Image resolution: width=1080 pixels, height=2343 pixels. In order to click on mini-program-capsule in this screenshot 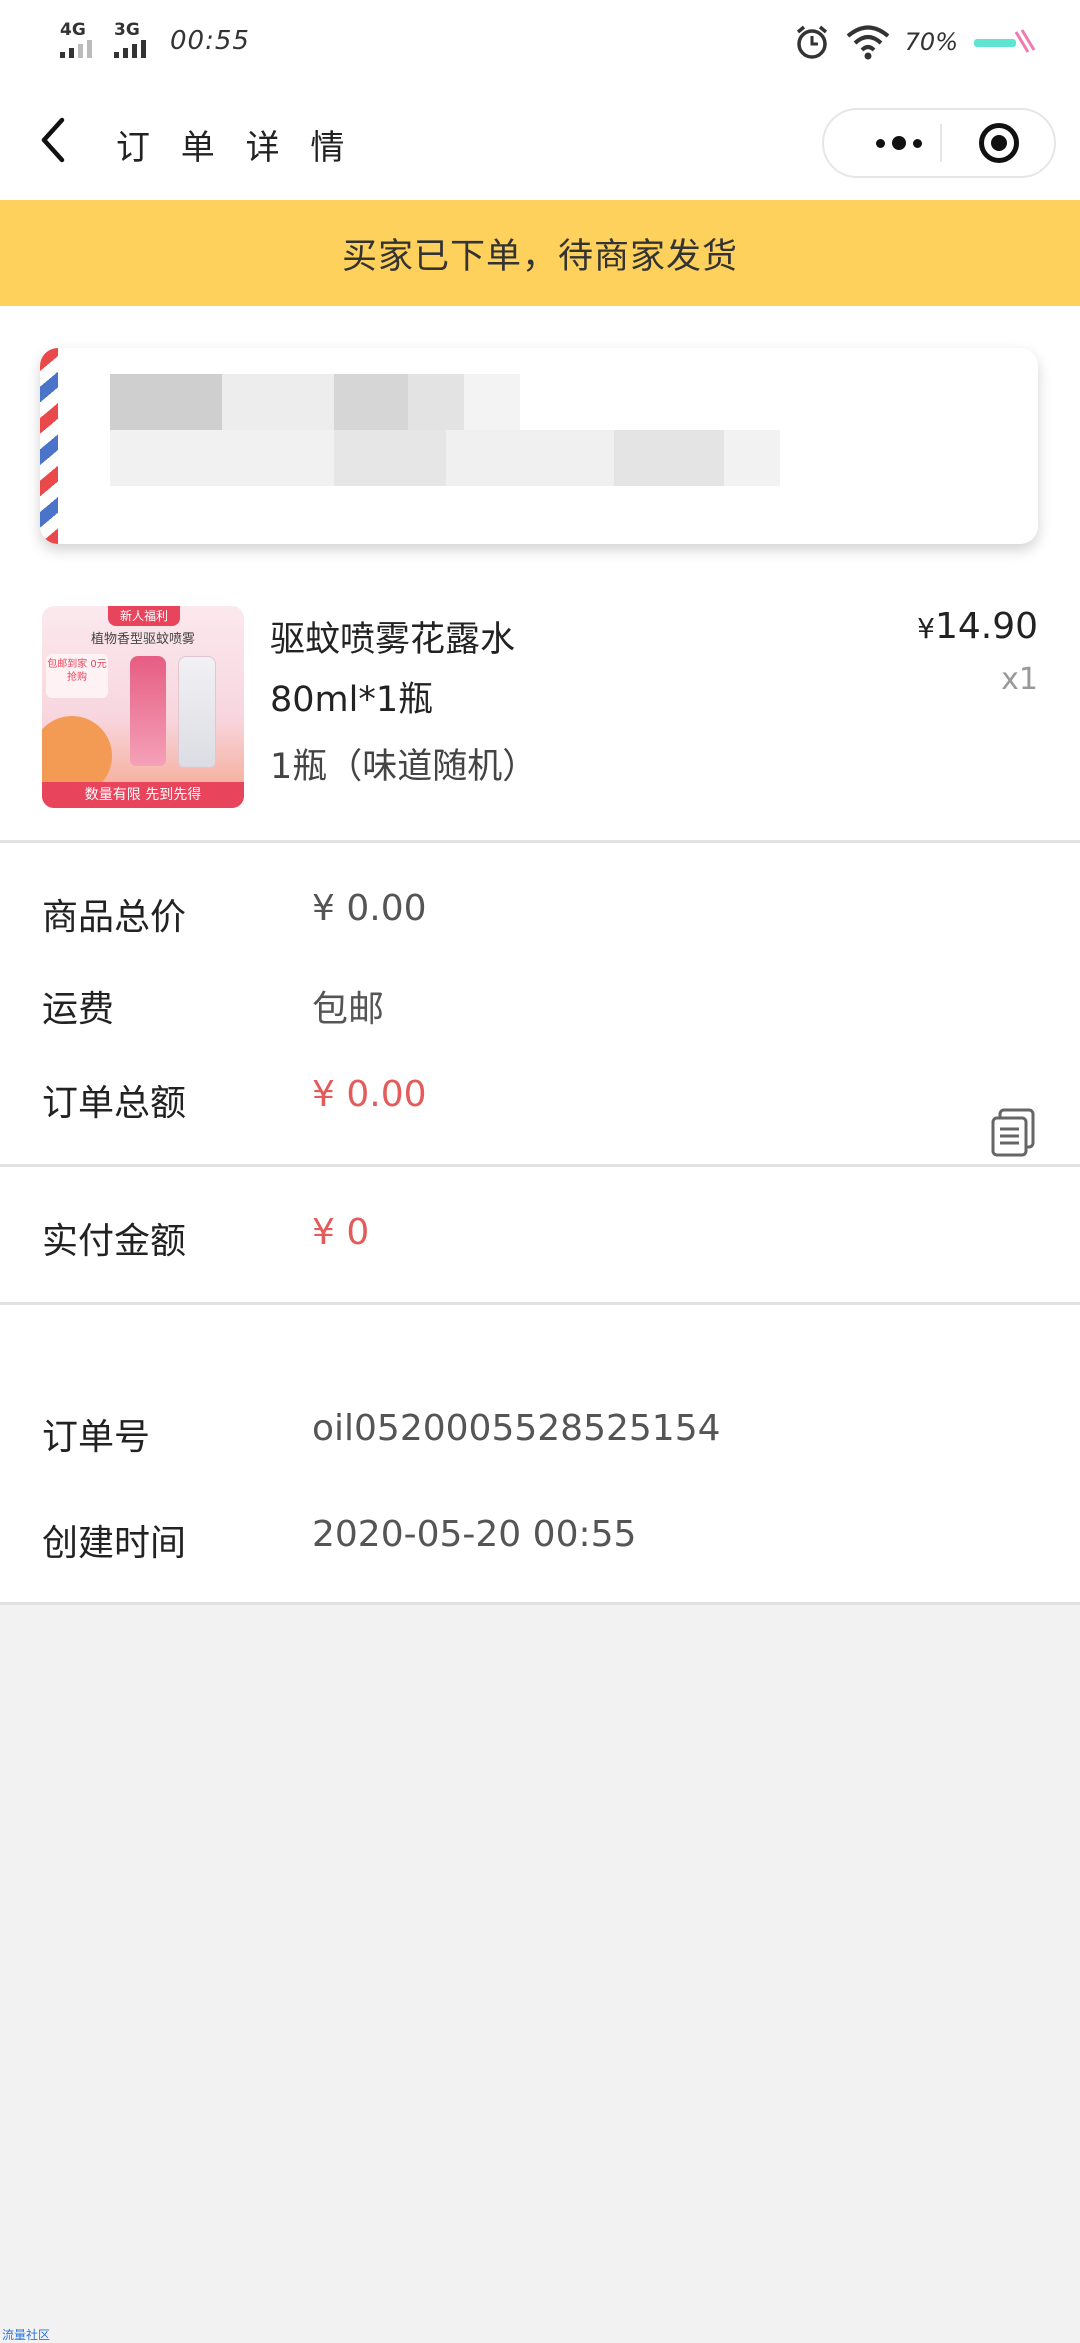, I will do `click(939, 143)`.